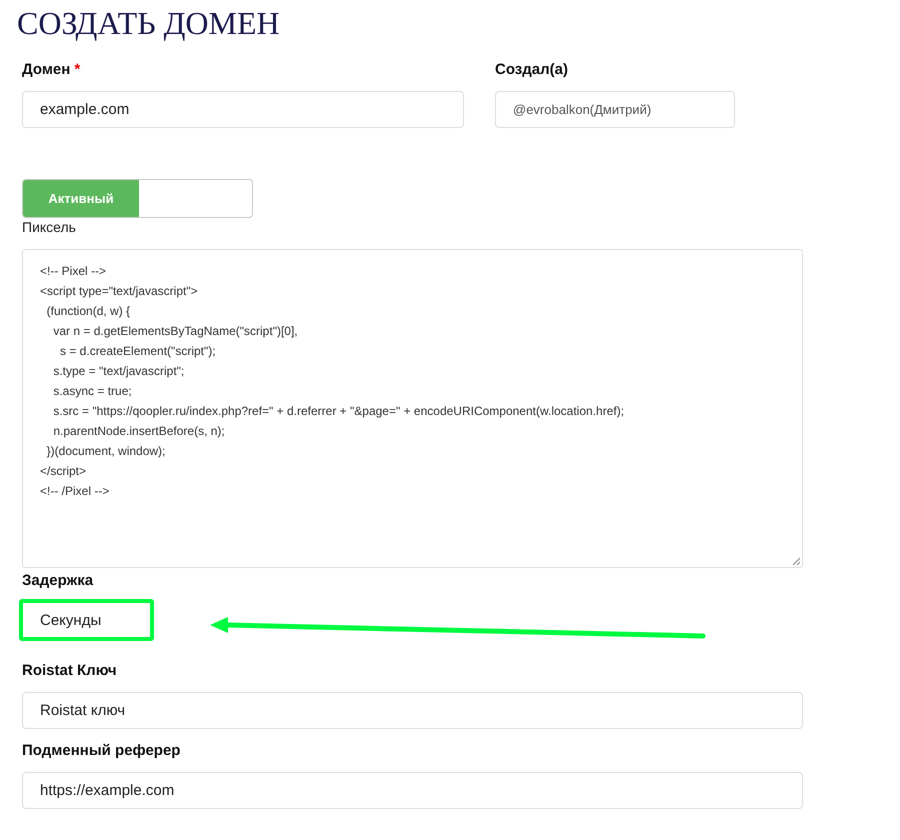 The height and width of the screenshot is (840, 900). Describe the element at coordinates (412, 790) in the screenshot. I see `referrer-field: https://example.com` at that location.